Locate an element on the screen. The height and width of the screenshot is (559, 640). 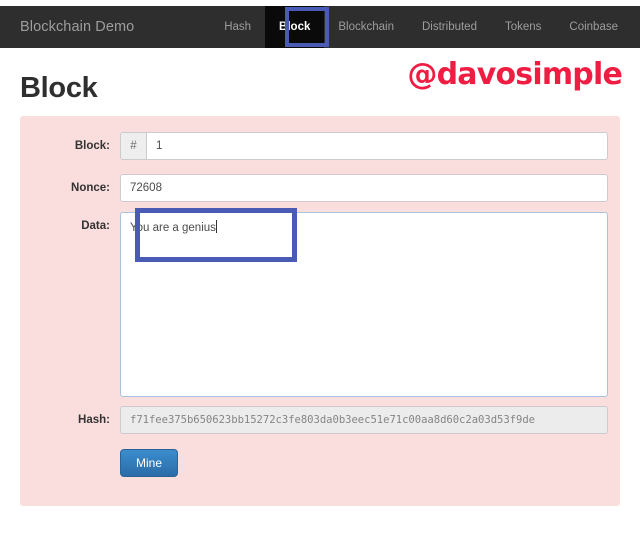
block-input-group: # 1 is located at coordinates (364, 146).